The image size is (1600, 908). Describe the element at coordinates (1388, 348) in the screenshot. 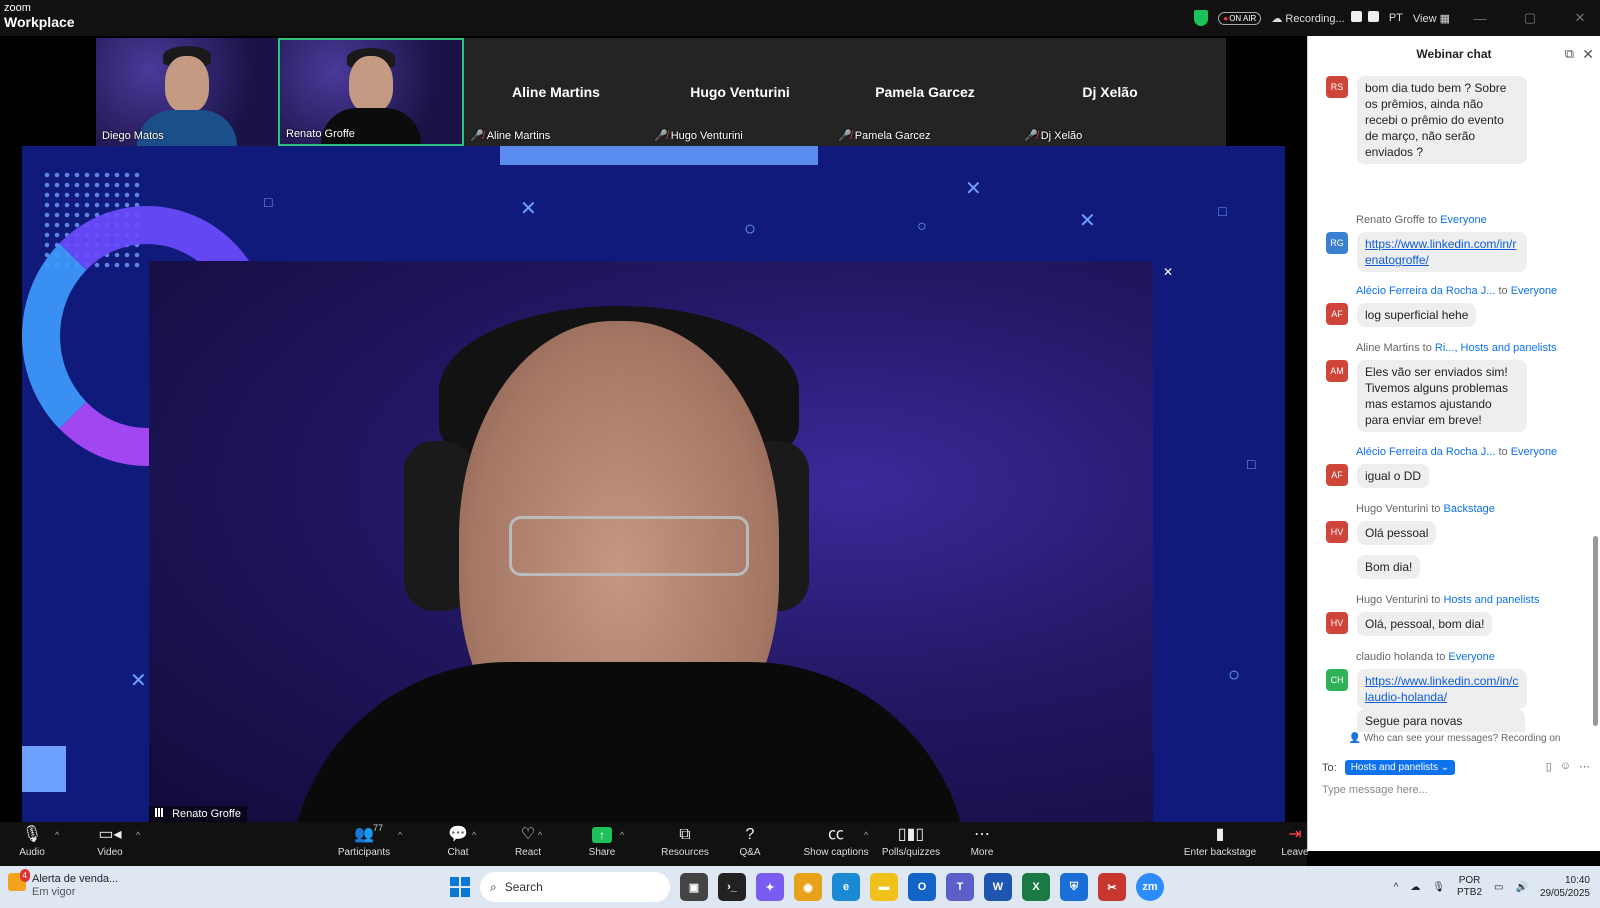

I see `sender-name: Aline Martins` at that location.